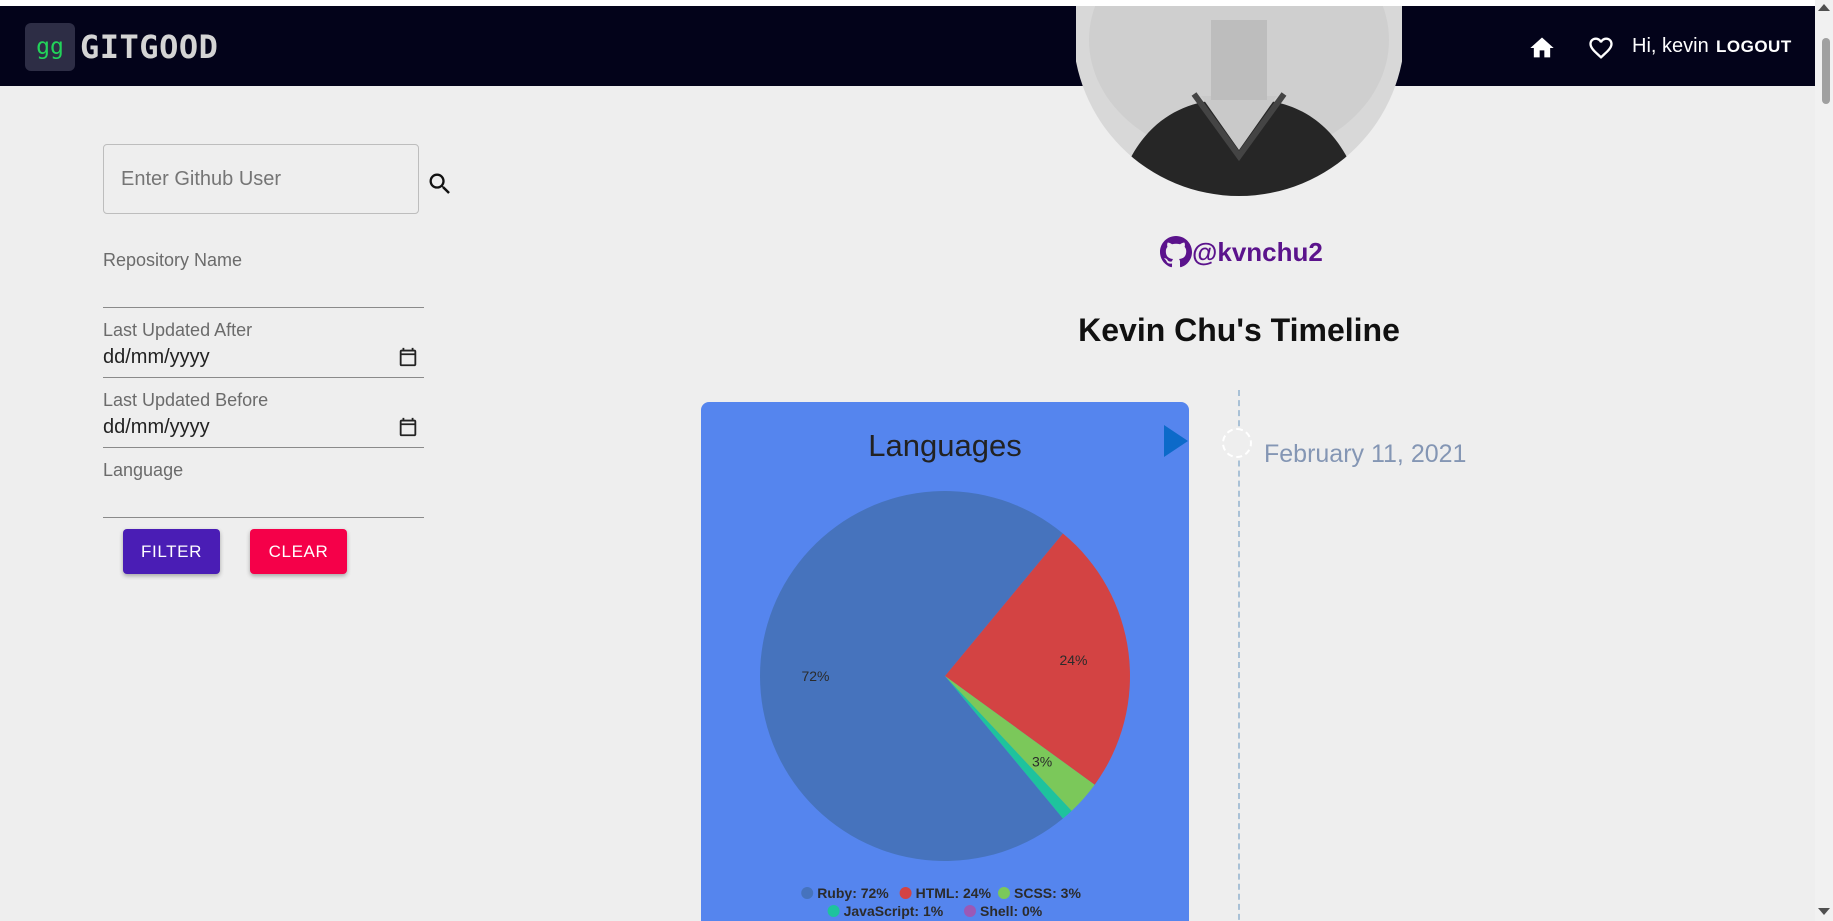 Image resolution: width=1833 pixels, height=921 pixels. What do you see at coordinates (1670, 46) in the screenshot?
I see `user-greeting: Hi, kevin` at bounding box center [1670, 46].